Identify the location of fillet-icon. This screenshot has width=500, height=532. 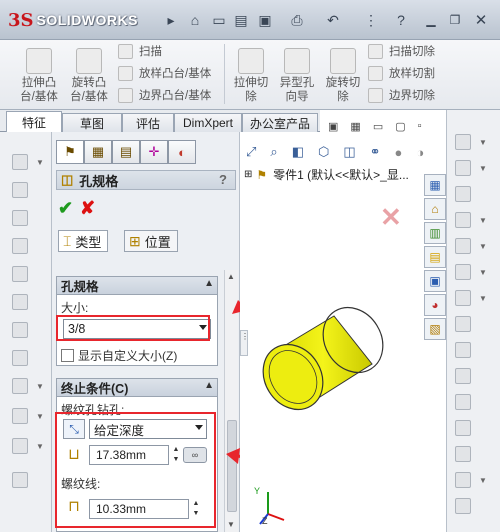
(20, 162).